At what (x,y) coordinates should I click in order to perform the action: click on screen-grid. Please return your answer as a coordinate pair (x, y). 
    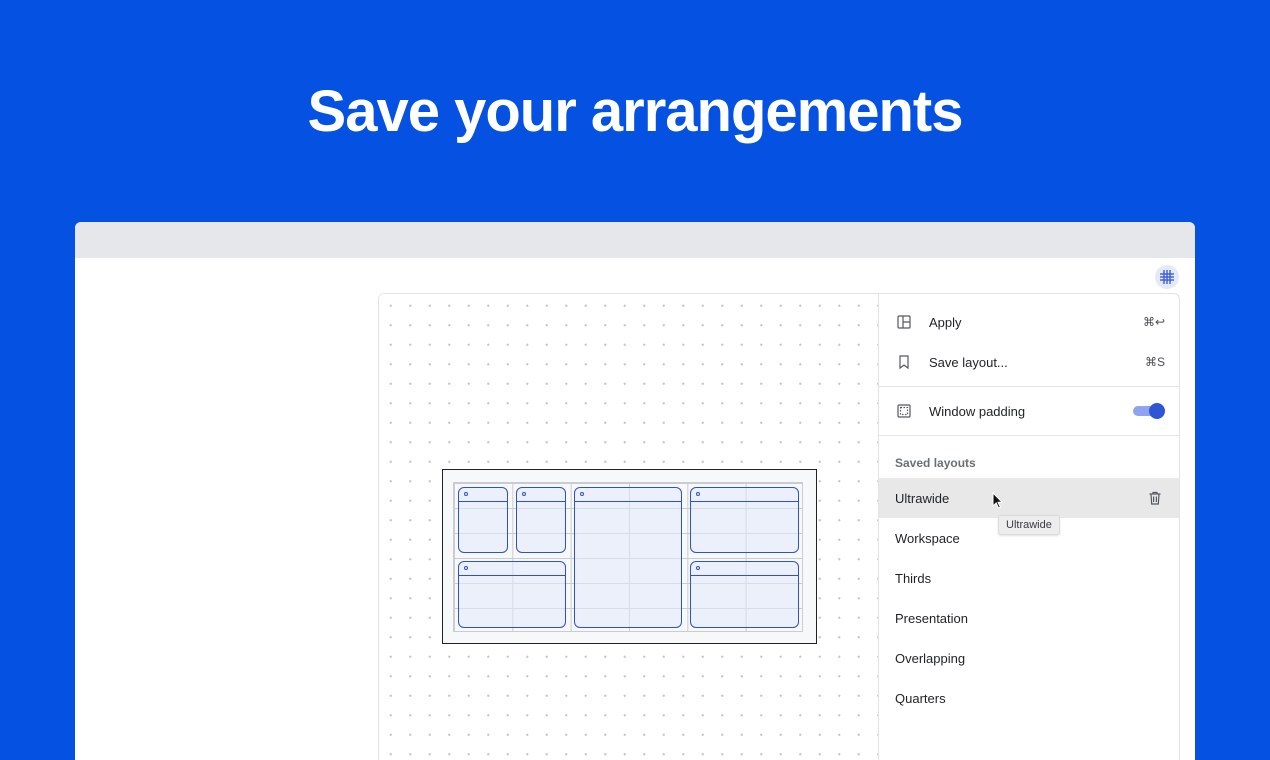
    Looking at the image, I should click on (628, 557).